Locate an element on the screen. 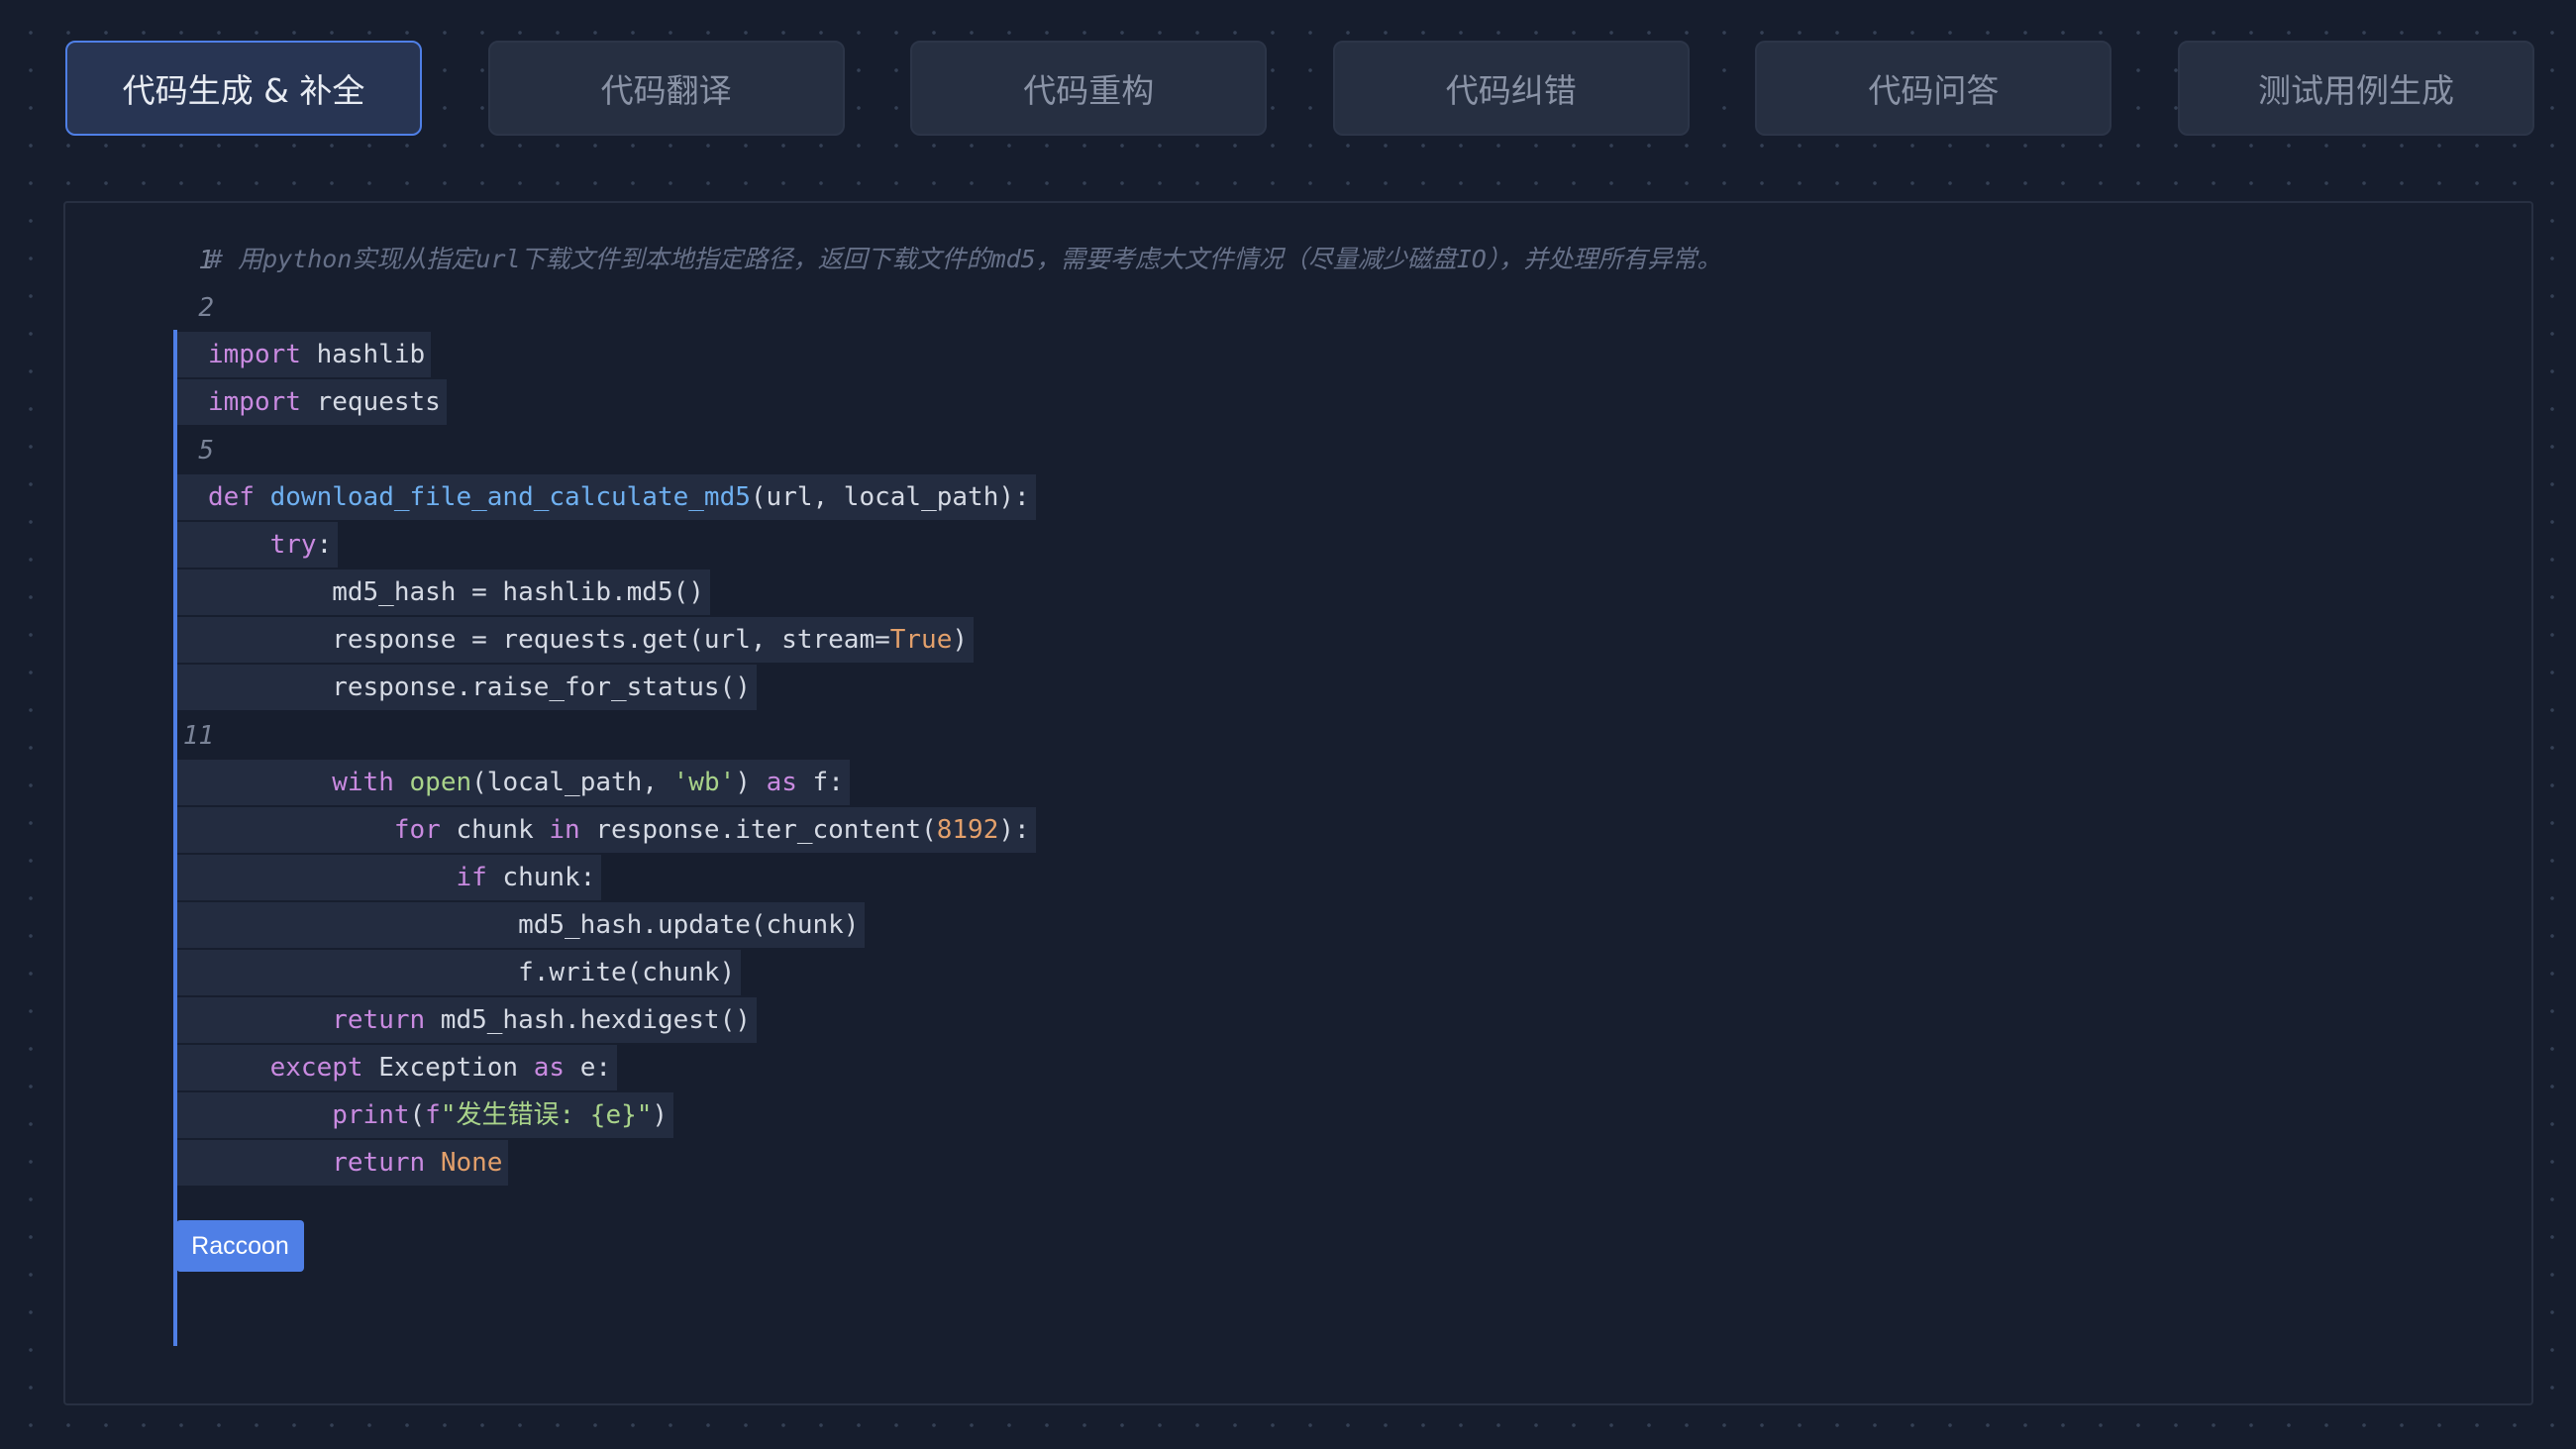 This screenshot has height=1449, width=2576. code-line: 20 return None is located at coordinates (1298, 1164).